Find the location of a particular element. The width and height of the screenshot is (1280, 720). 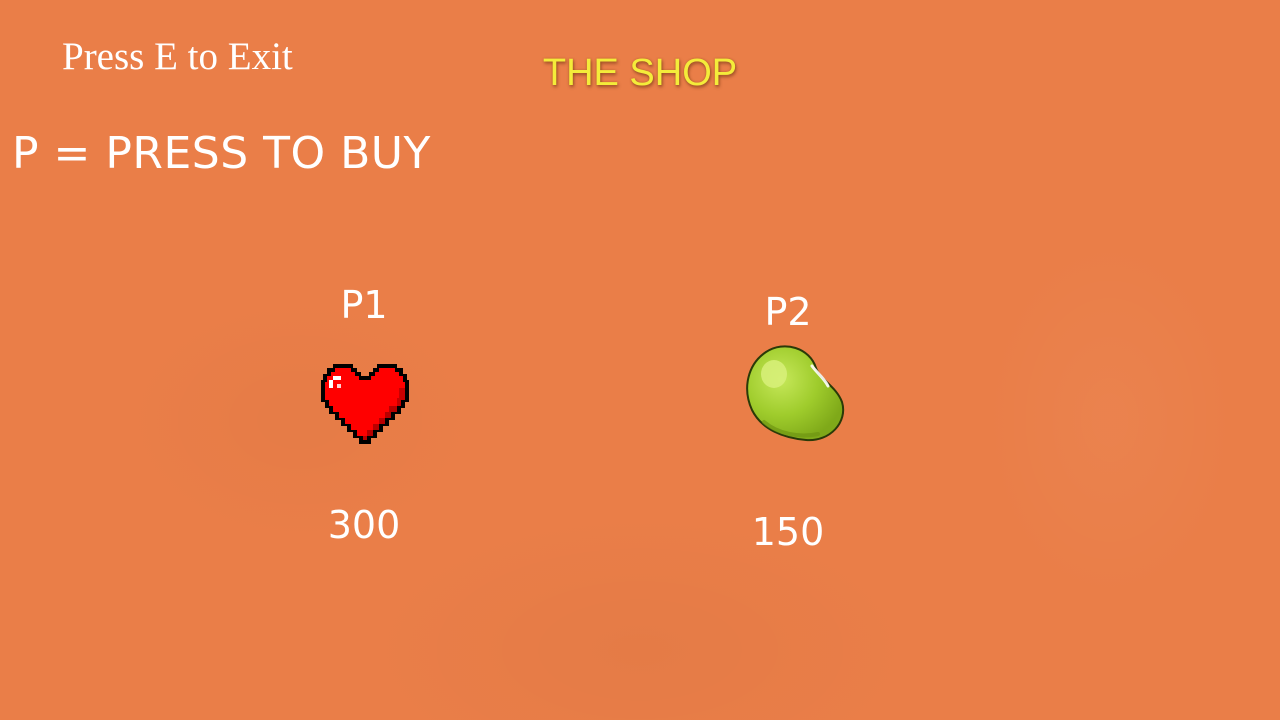

item-key-label: P2 is located at coordinates (788, 312).